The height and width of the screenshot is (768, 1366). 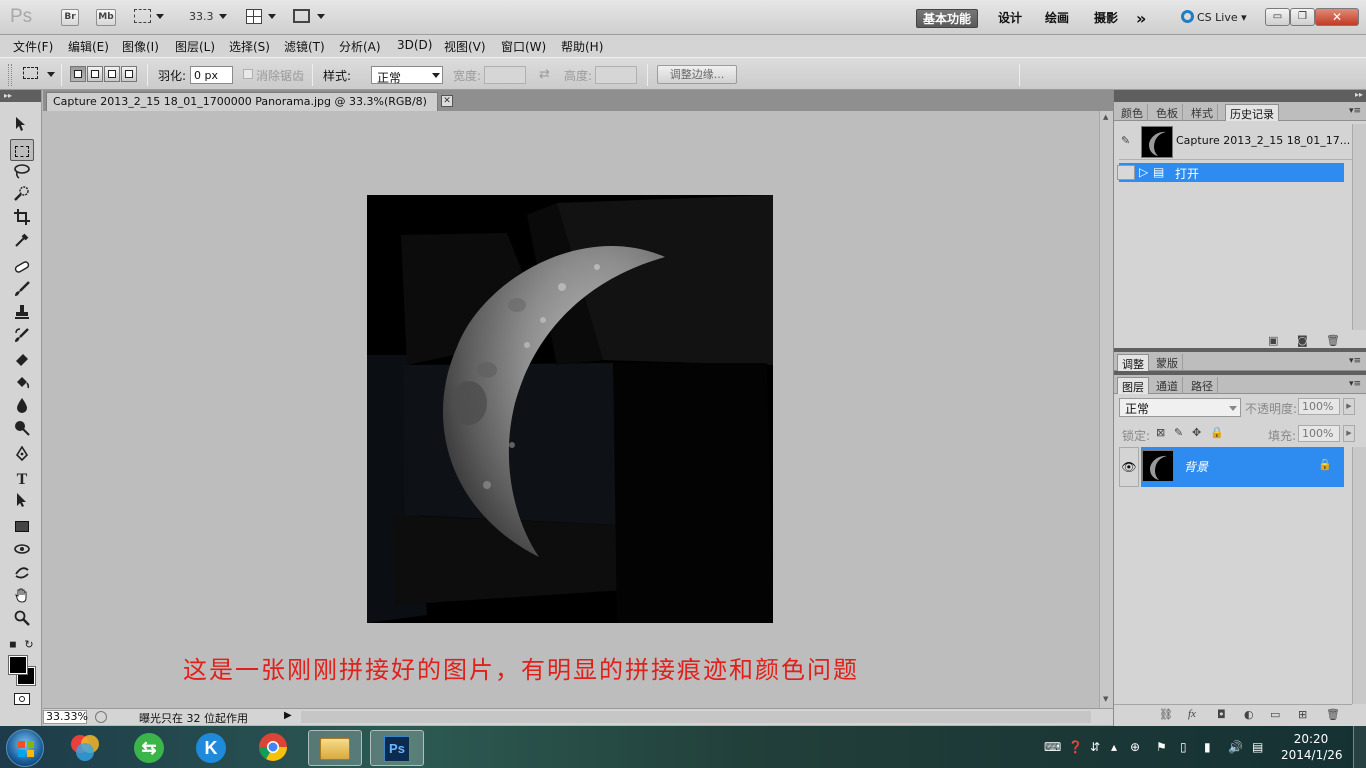 What do you see at coordinates (1359, 575) in the screenshot?
I see `layers-scrollbar` at bounding box center [1359, 575].